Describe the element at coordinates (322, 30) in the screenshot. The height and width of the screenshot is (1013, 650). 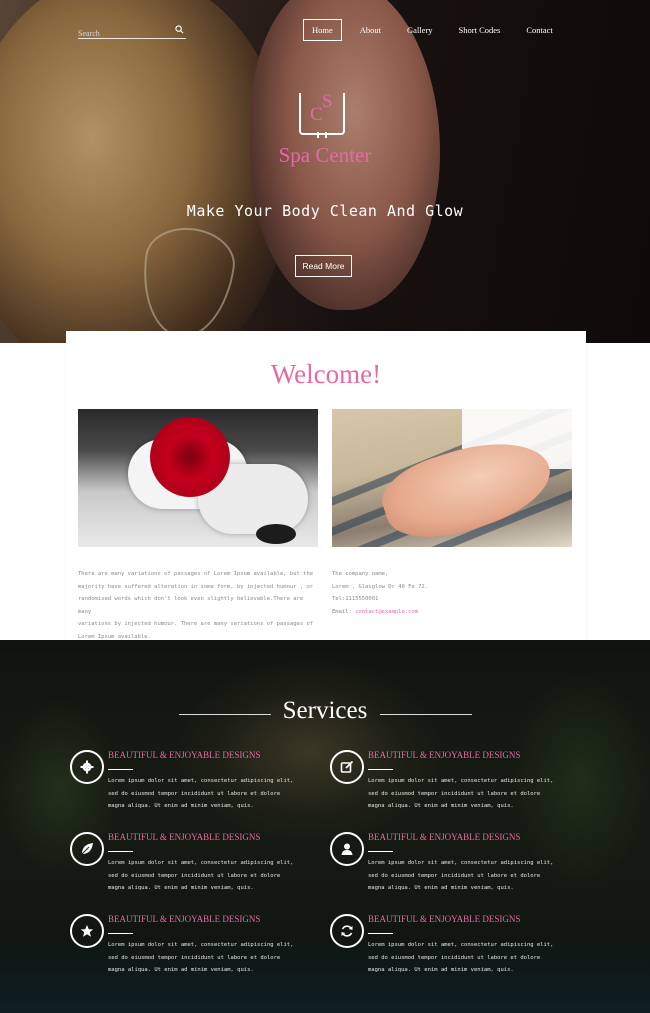
I see `nav-home: Home` at that location.